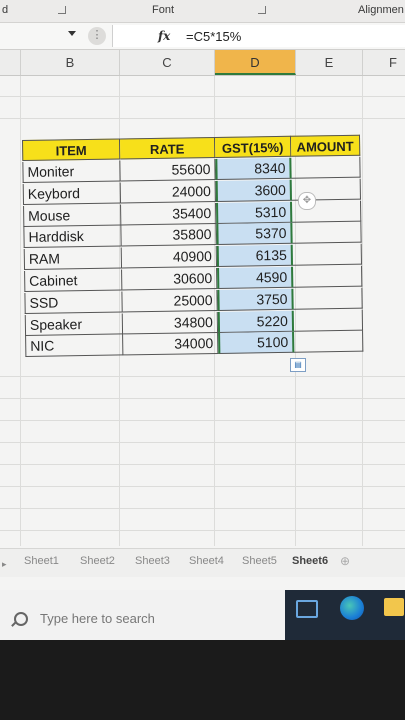 The image size is (405, 720). I want to click on cell-rate: 40900, so click(169, 257).